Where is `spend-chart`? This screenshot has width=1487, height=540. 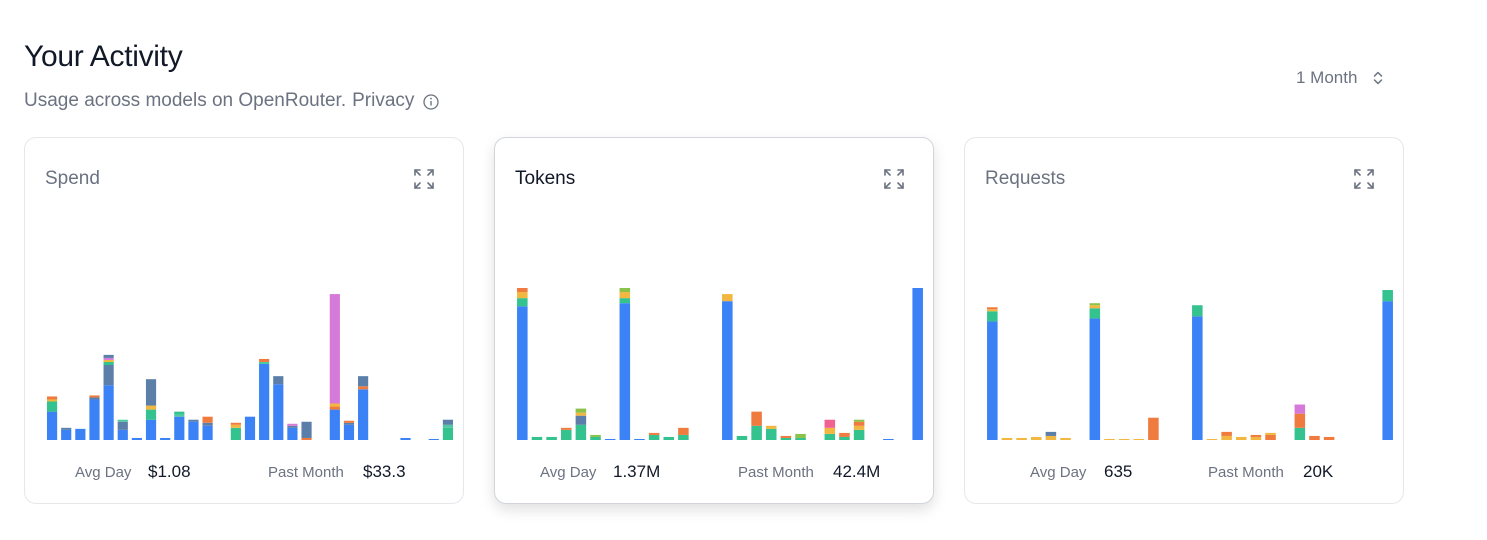 spend-chart is located at coordinates (250, 367).